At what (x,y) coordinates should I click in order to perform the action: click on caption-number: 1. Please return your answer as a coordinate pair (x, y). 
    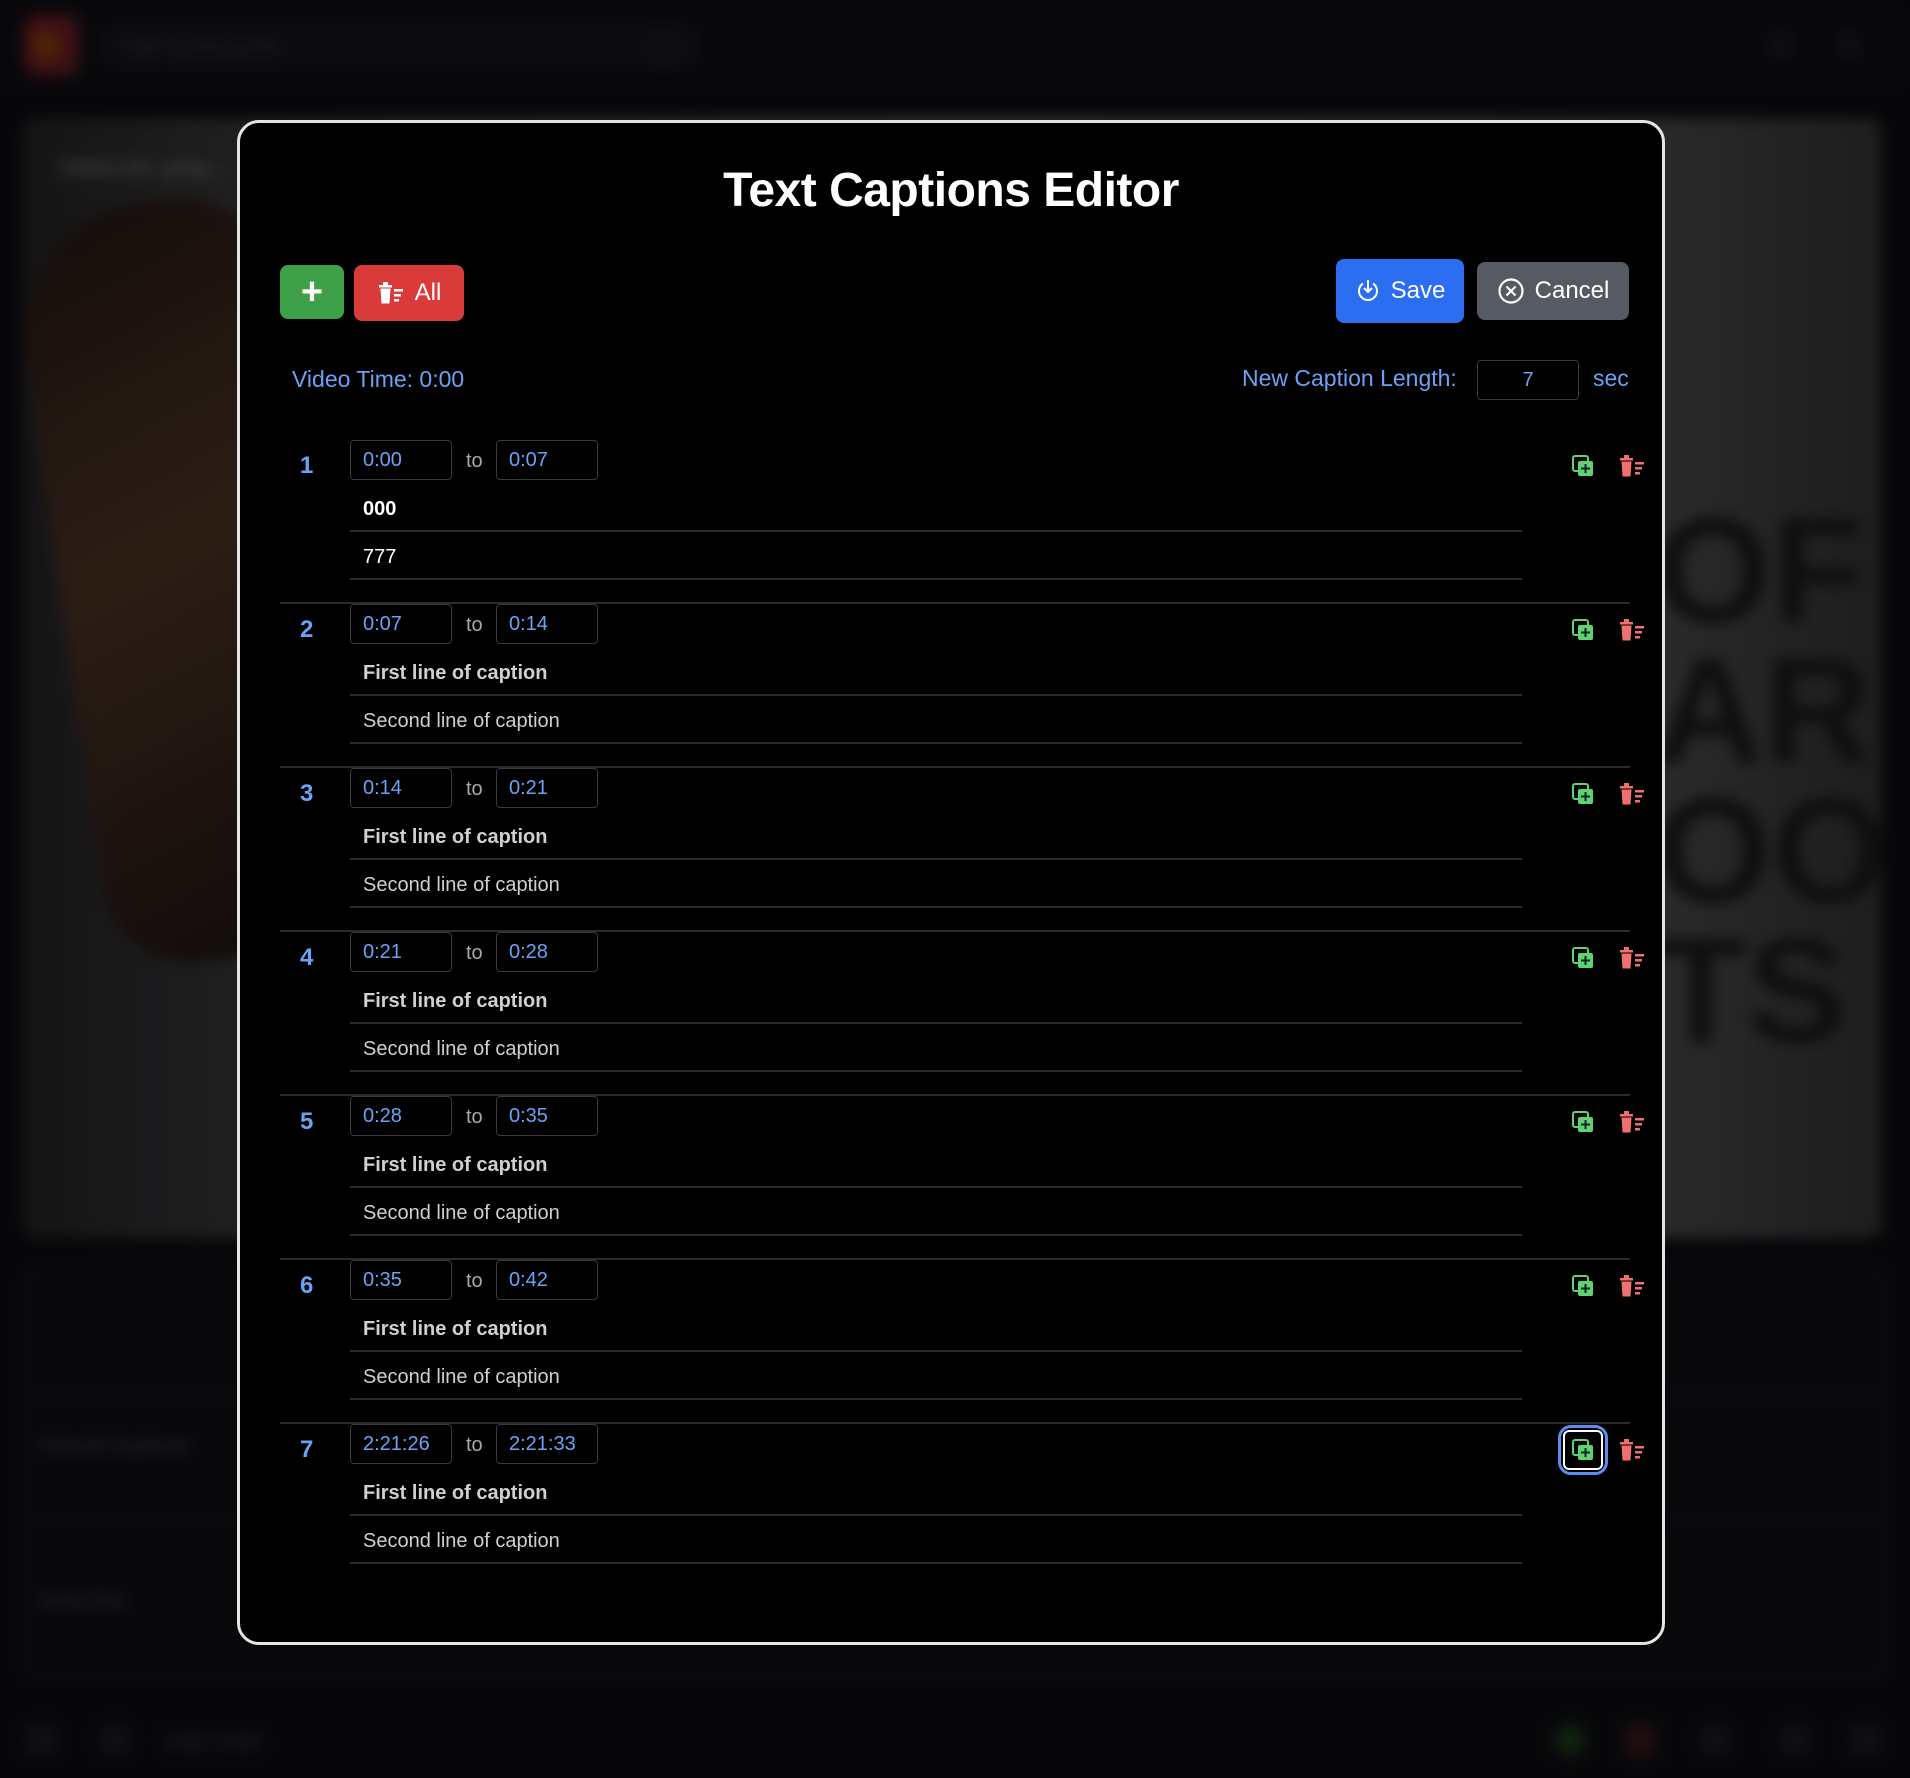
    Looking at the image, I should click on (307, 465).